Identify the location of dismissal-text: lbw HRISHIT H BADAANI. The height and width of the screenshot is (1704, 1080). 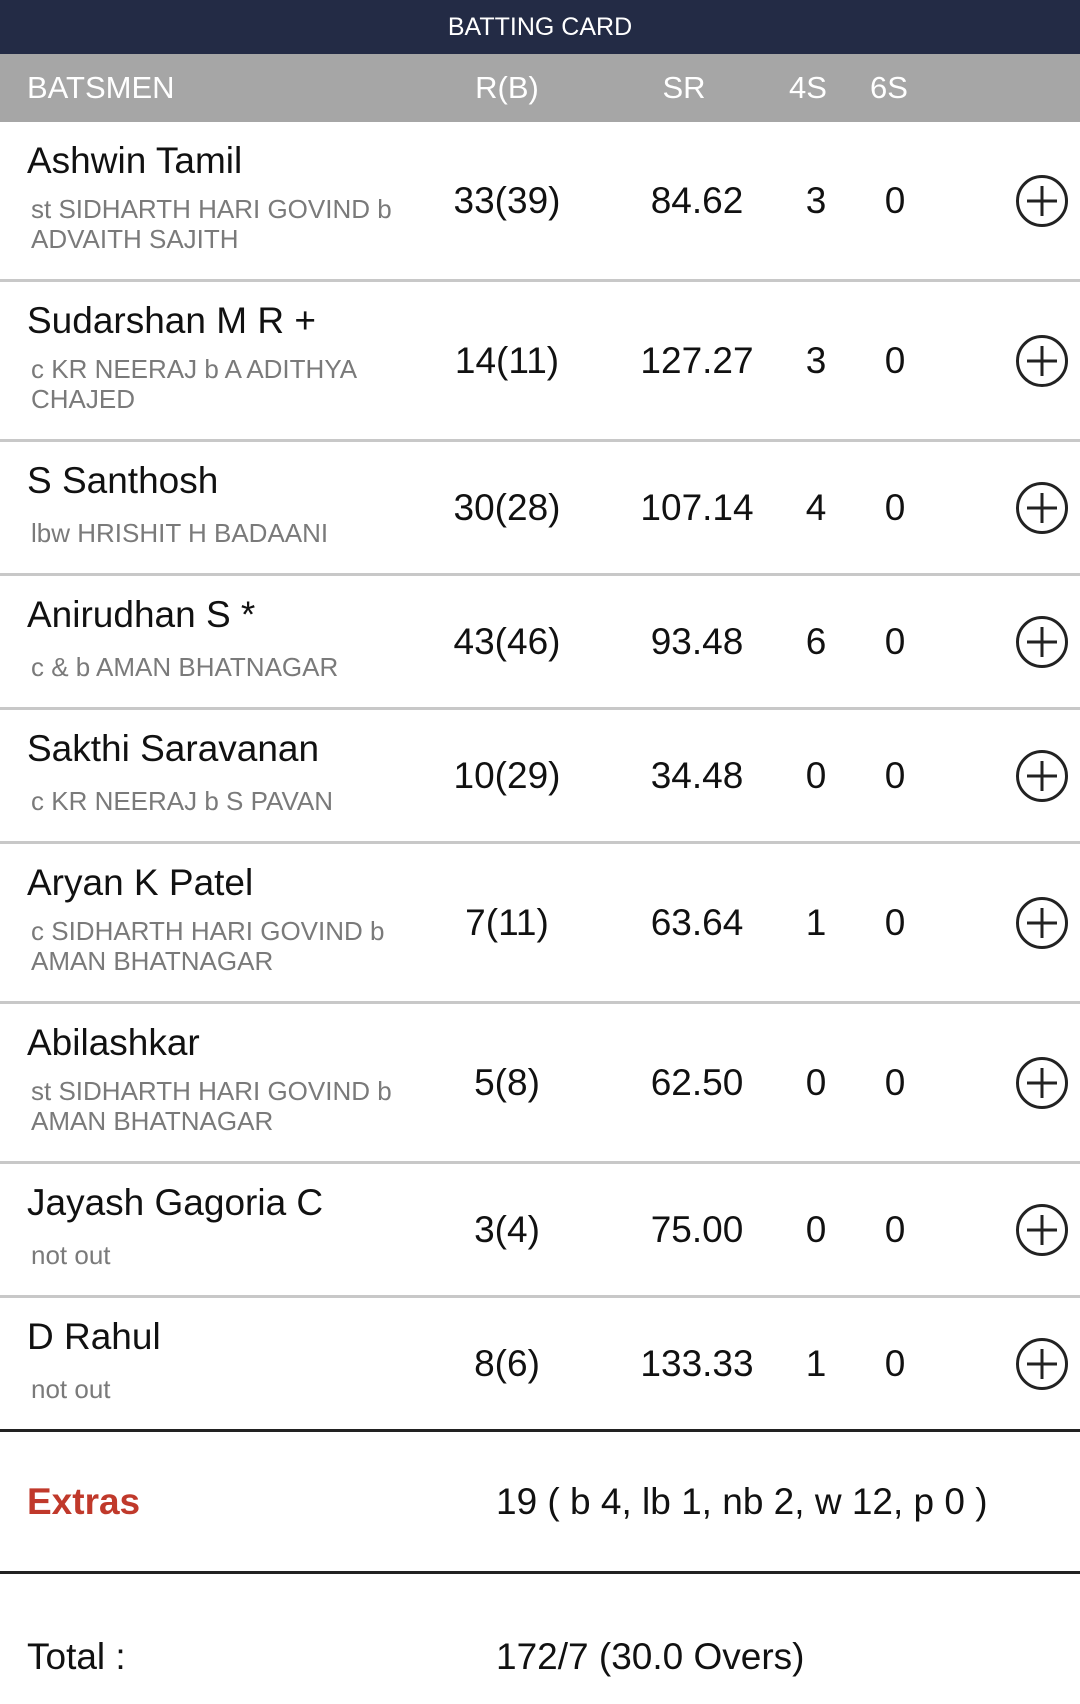
(180, 533).